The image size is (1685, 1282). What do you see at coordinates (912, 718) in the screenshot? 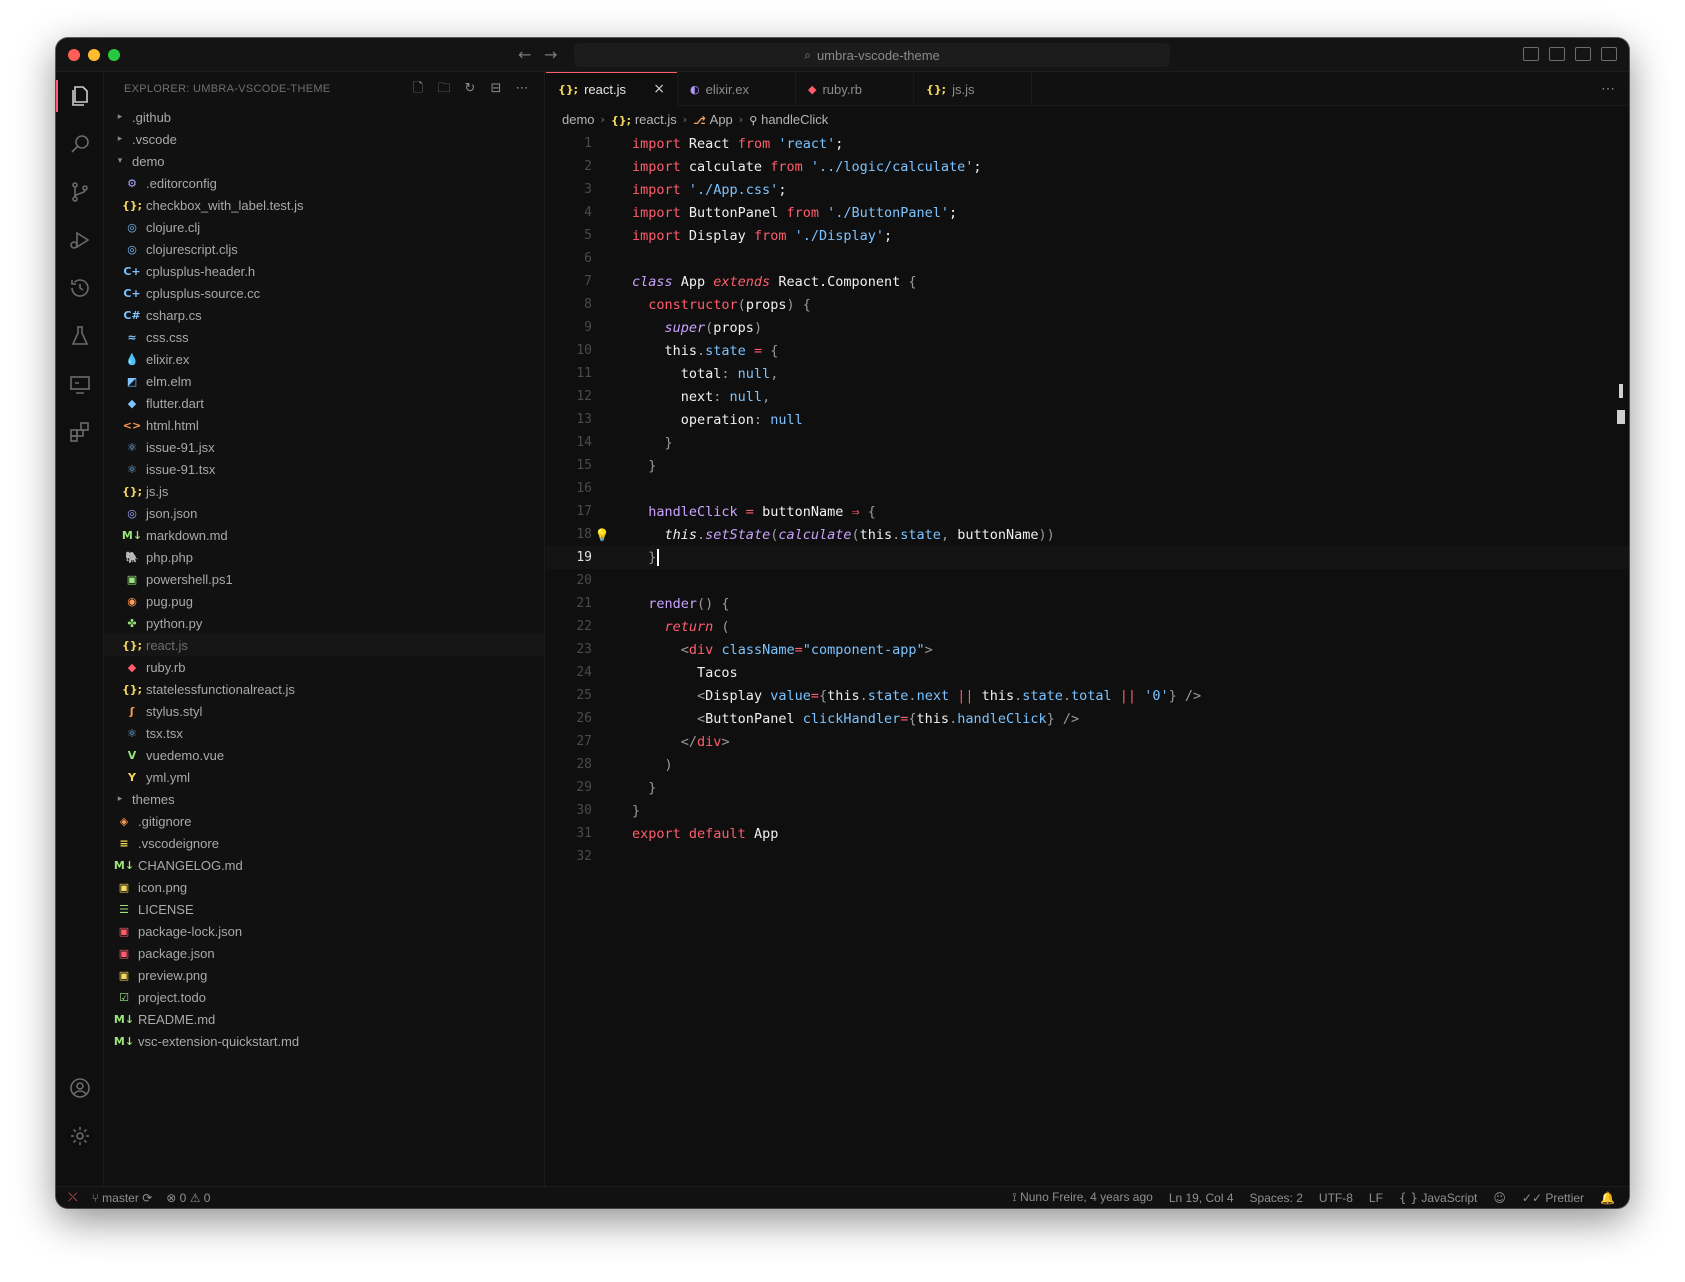
I see `code-token: {` at bounding box center [912, 718].